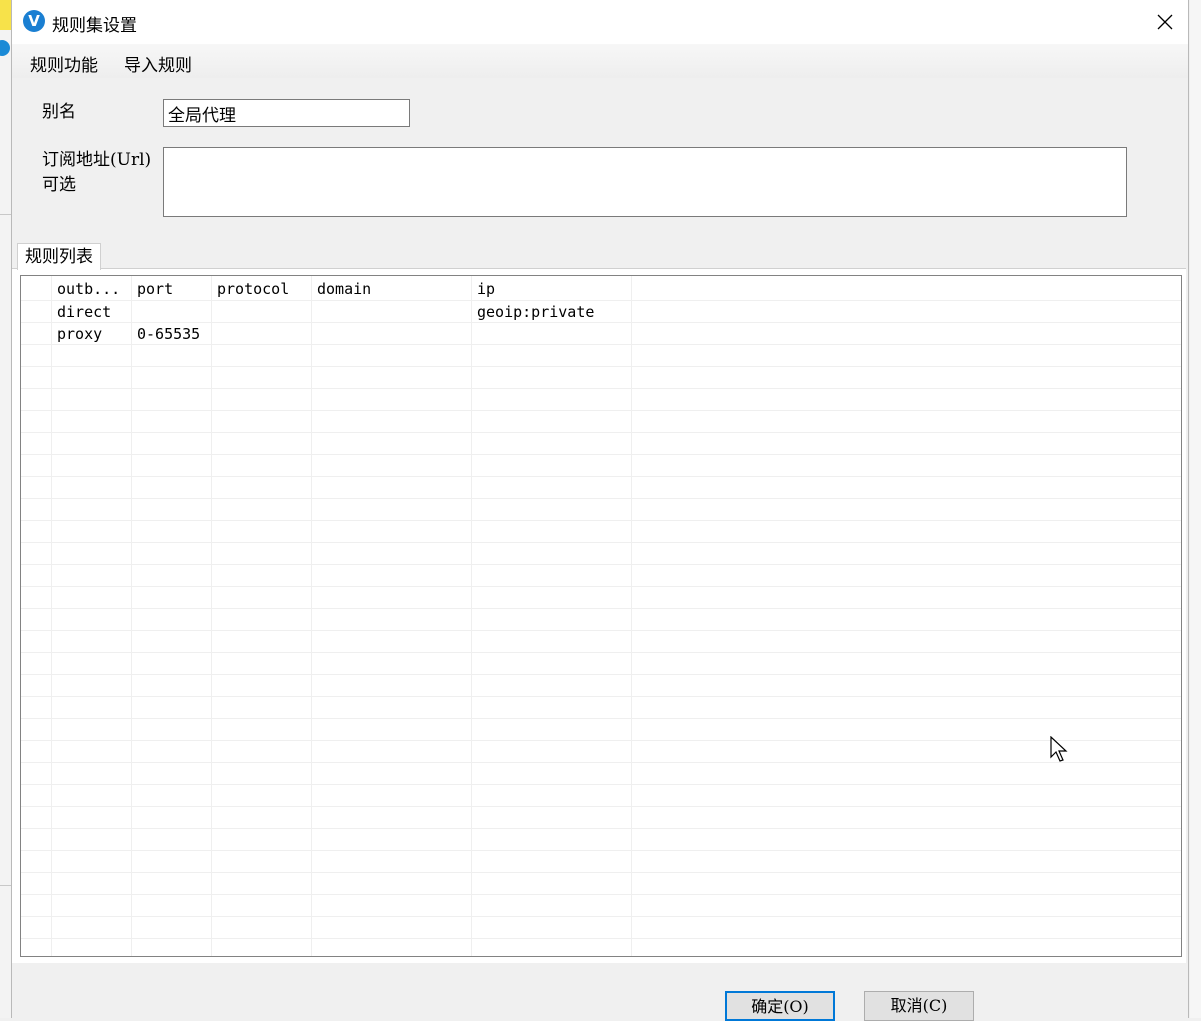  Describe the element at coordinates (600, 22) in the screenshot. I see `title-bar: V 规则集设置` at that location.